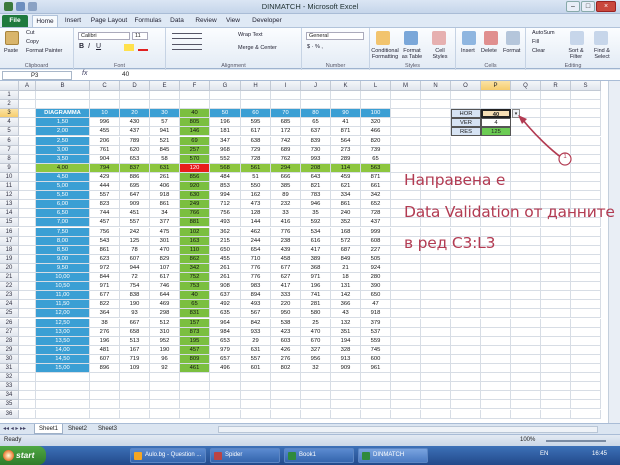  Describe the element at coordinates (177, 21) in the screenshot. I see `tab-data: Data` at that location.